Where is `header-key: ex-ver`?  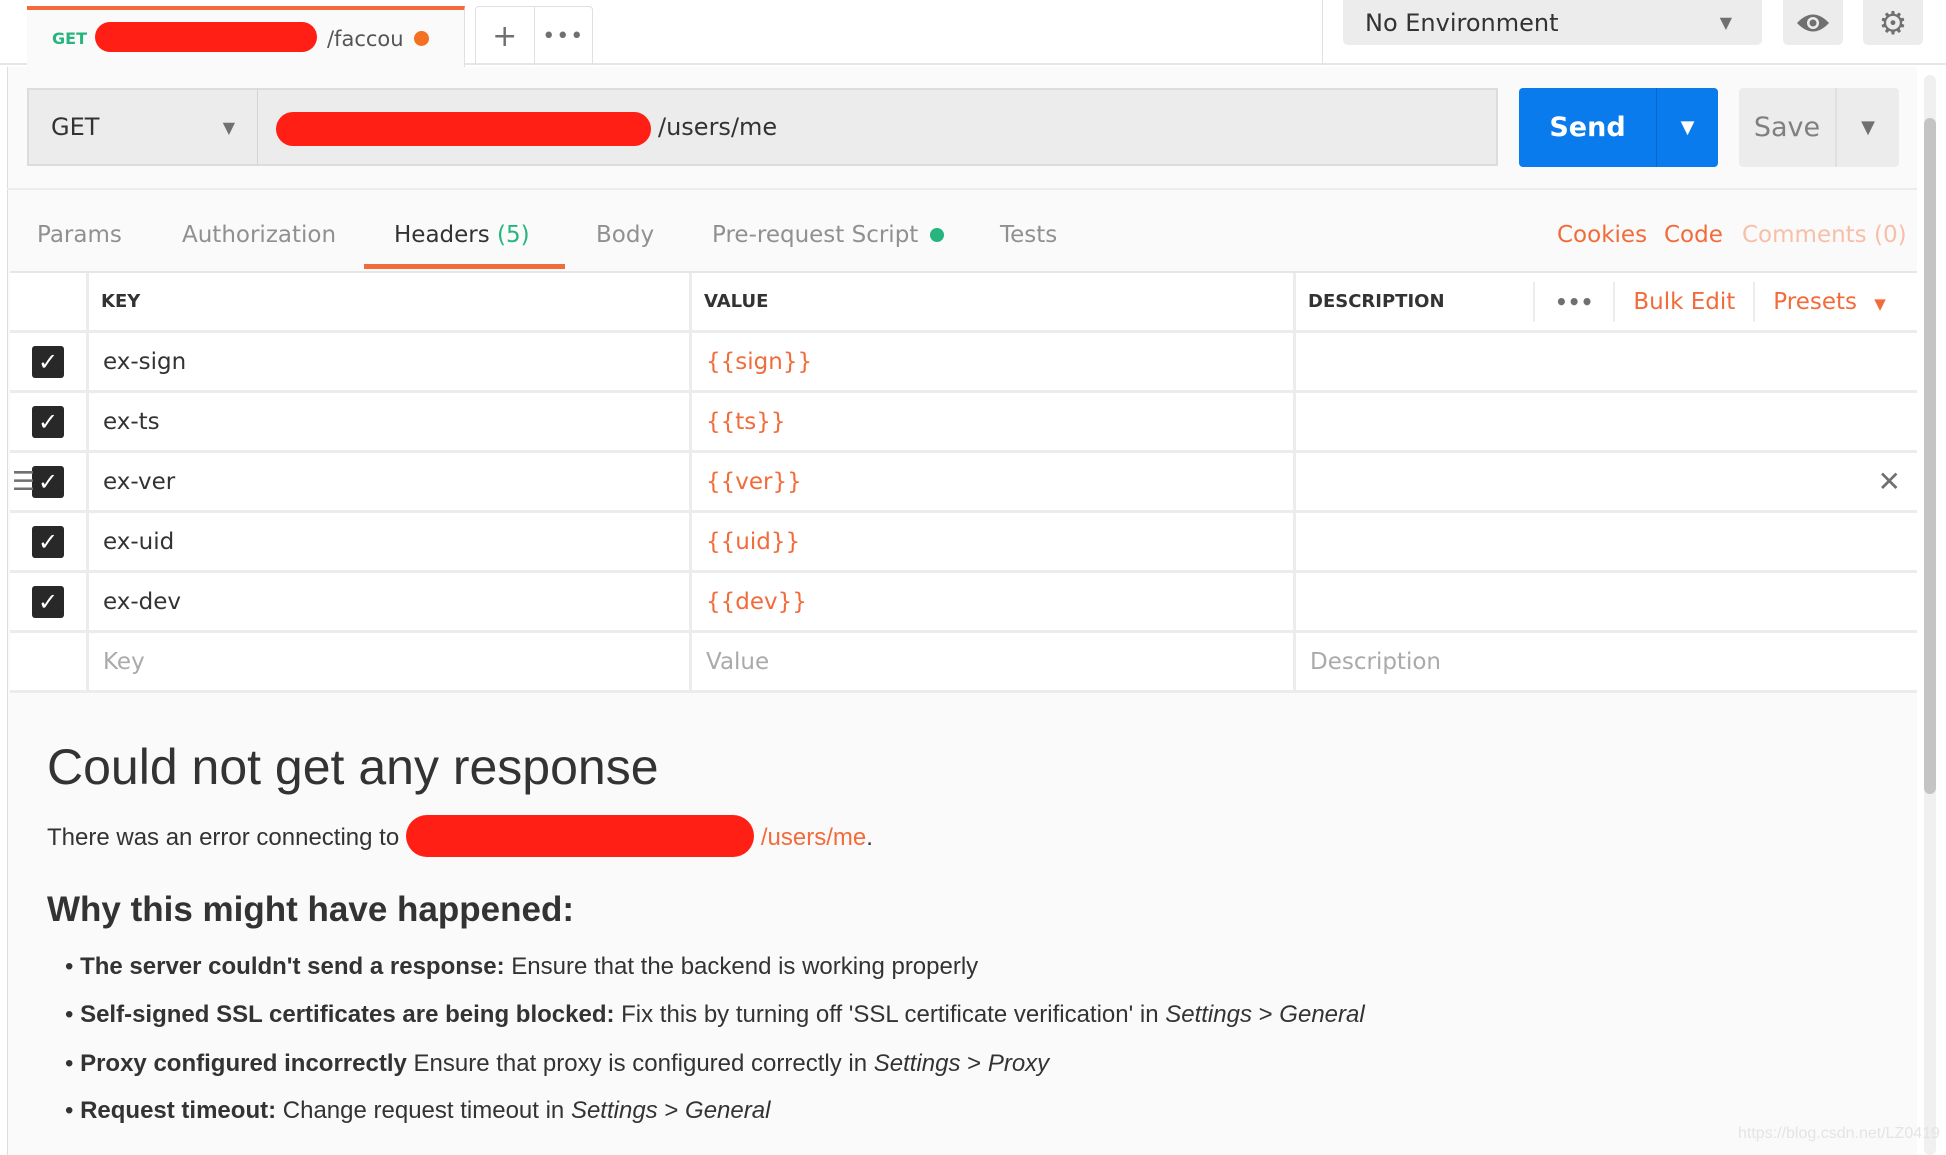
header-key: ex-ver is located at coordinates (390, 481).